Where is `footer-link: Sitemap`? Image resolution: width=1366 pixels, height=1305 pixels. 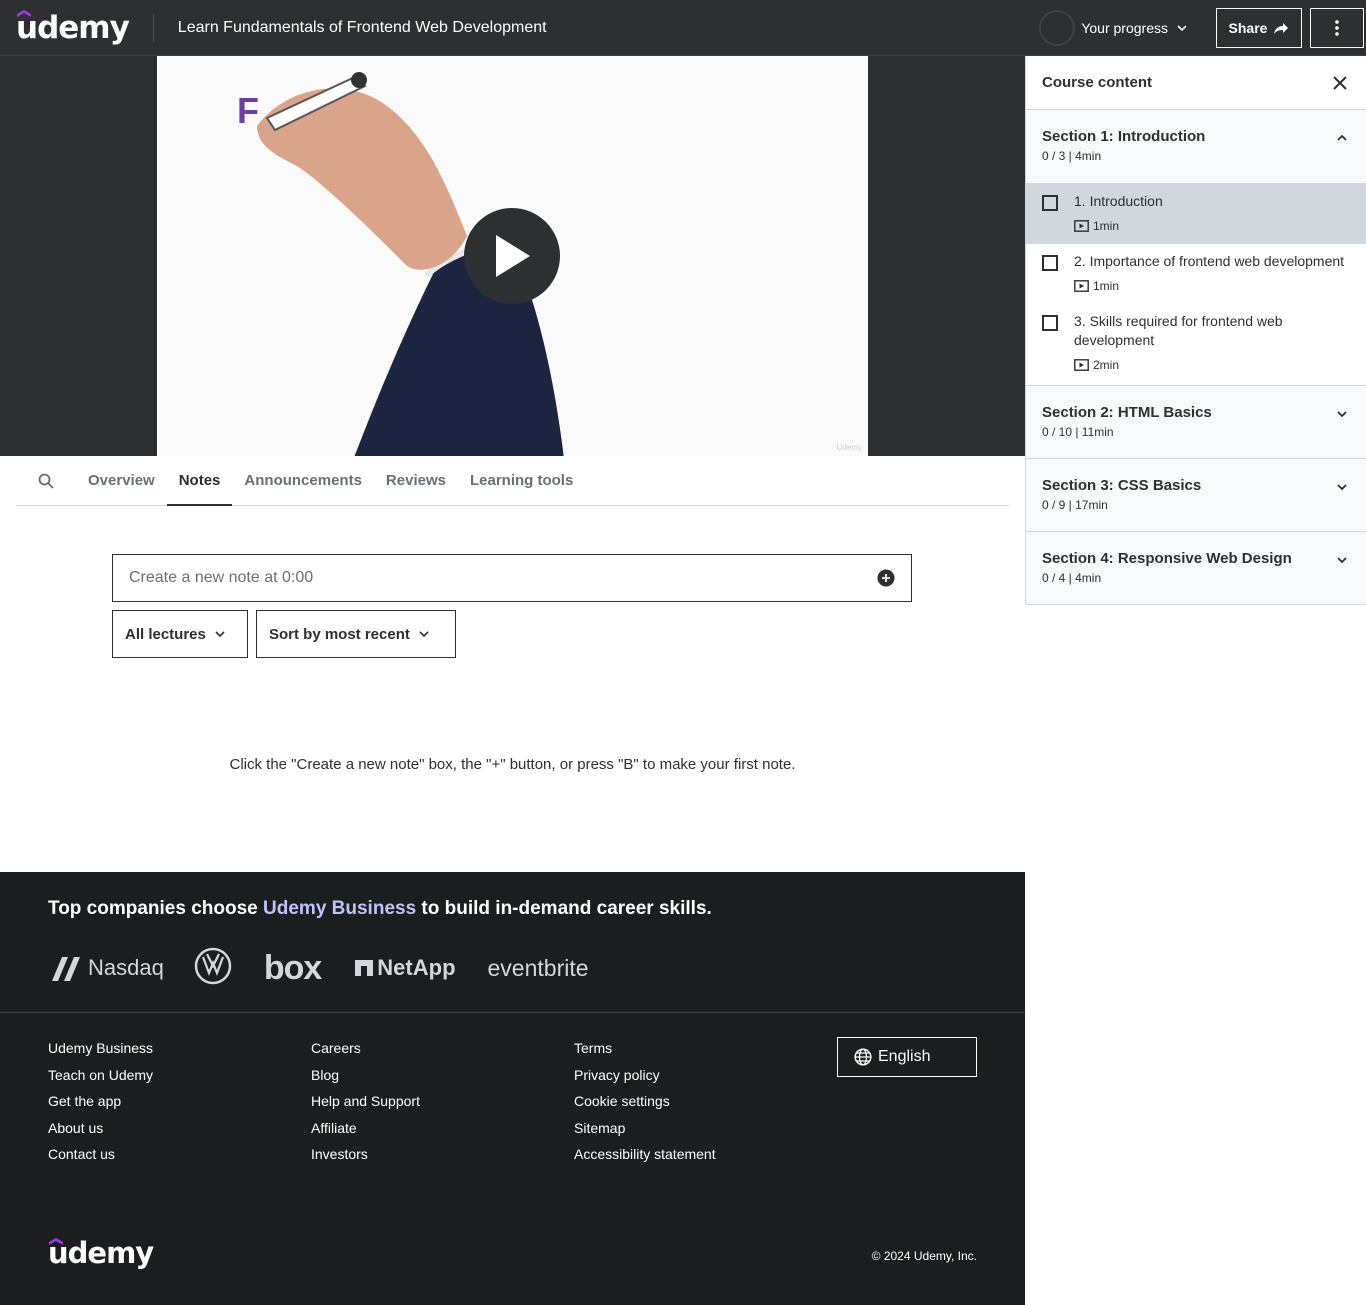 footer-link: Sitemap is located at coordinates (645, 1128).